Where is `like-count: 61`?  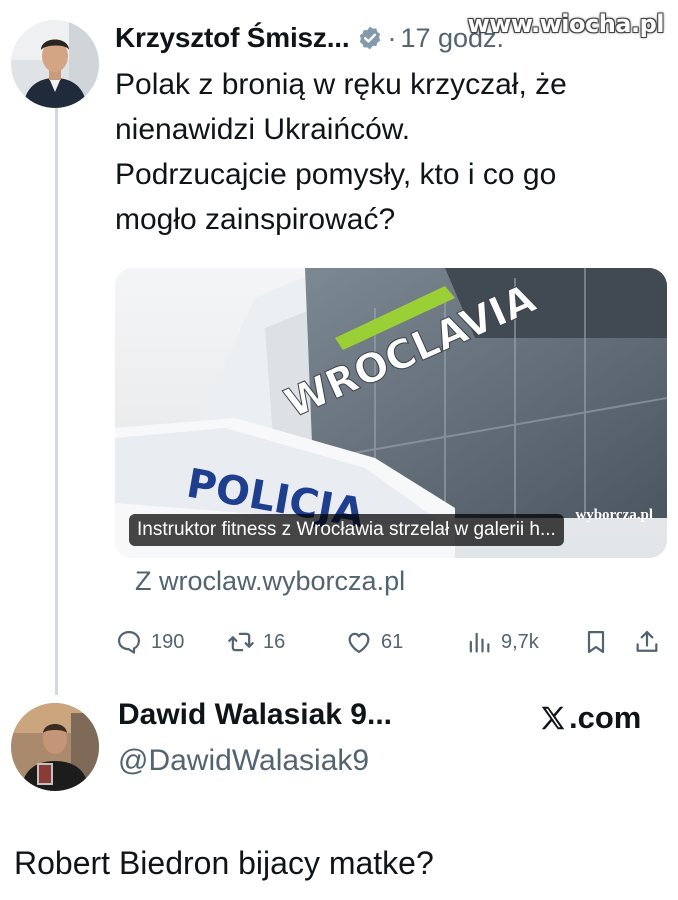 like-count: 61 is located at coordinates (392, 641).